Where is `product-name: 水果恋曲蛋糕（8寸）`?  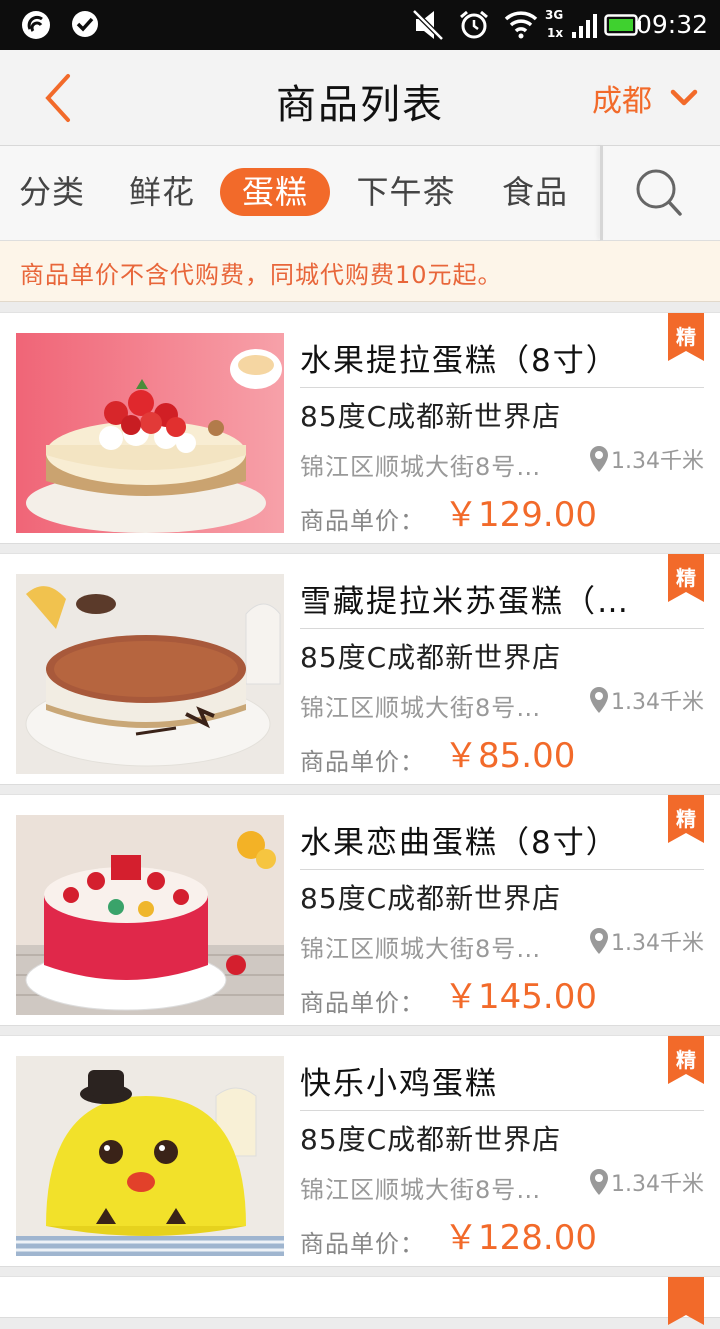
product-name: 水果恋曲蛋糕（8寸） is located at coordinates (459, 843).